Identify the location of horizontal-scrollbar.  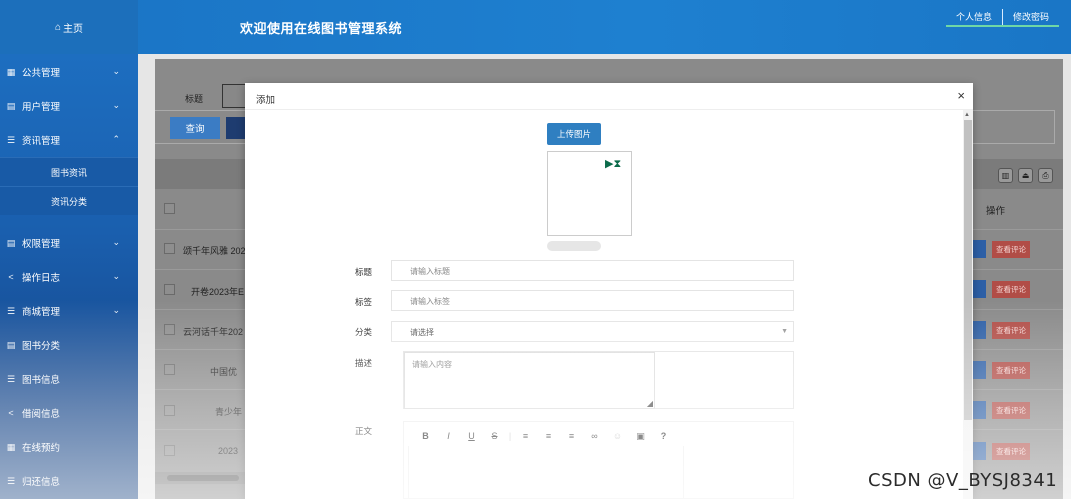
(200, 478).